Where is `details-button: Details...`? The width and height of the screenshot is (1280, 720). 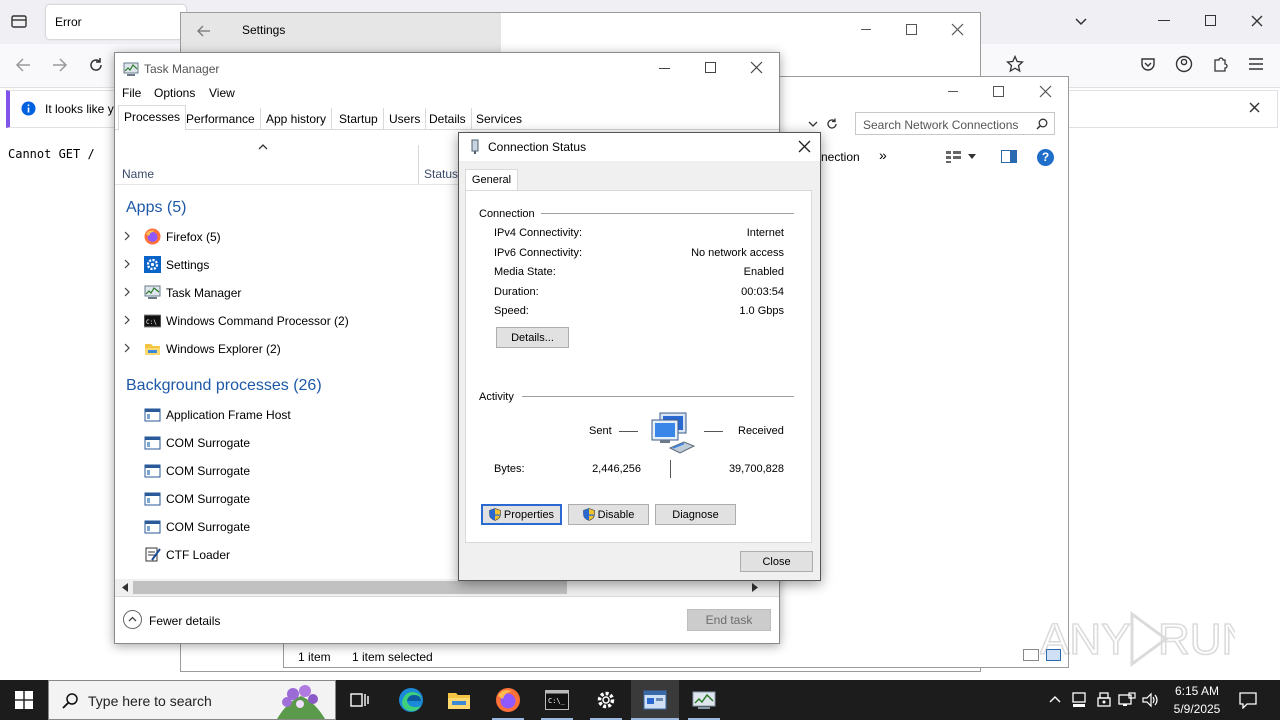 details-button: Details... is located at coordinates (532, 337).